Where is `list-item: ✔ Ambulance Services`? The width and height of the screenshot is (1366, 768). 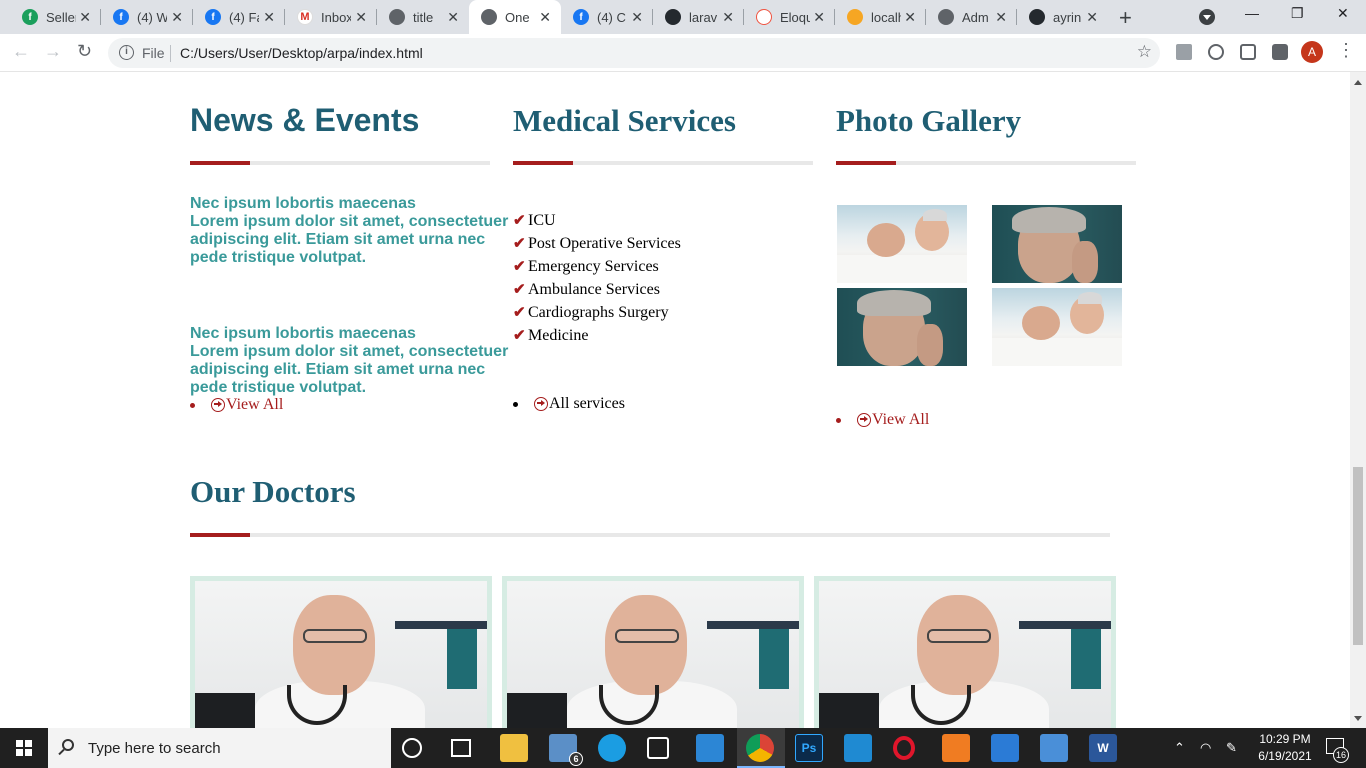
list-item: ✔ Ambulance Services is located at coordinates (597, 289).